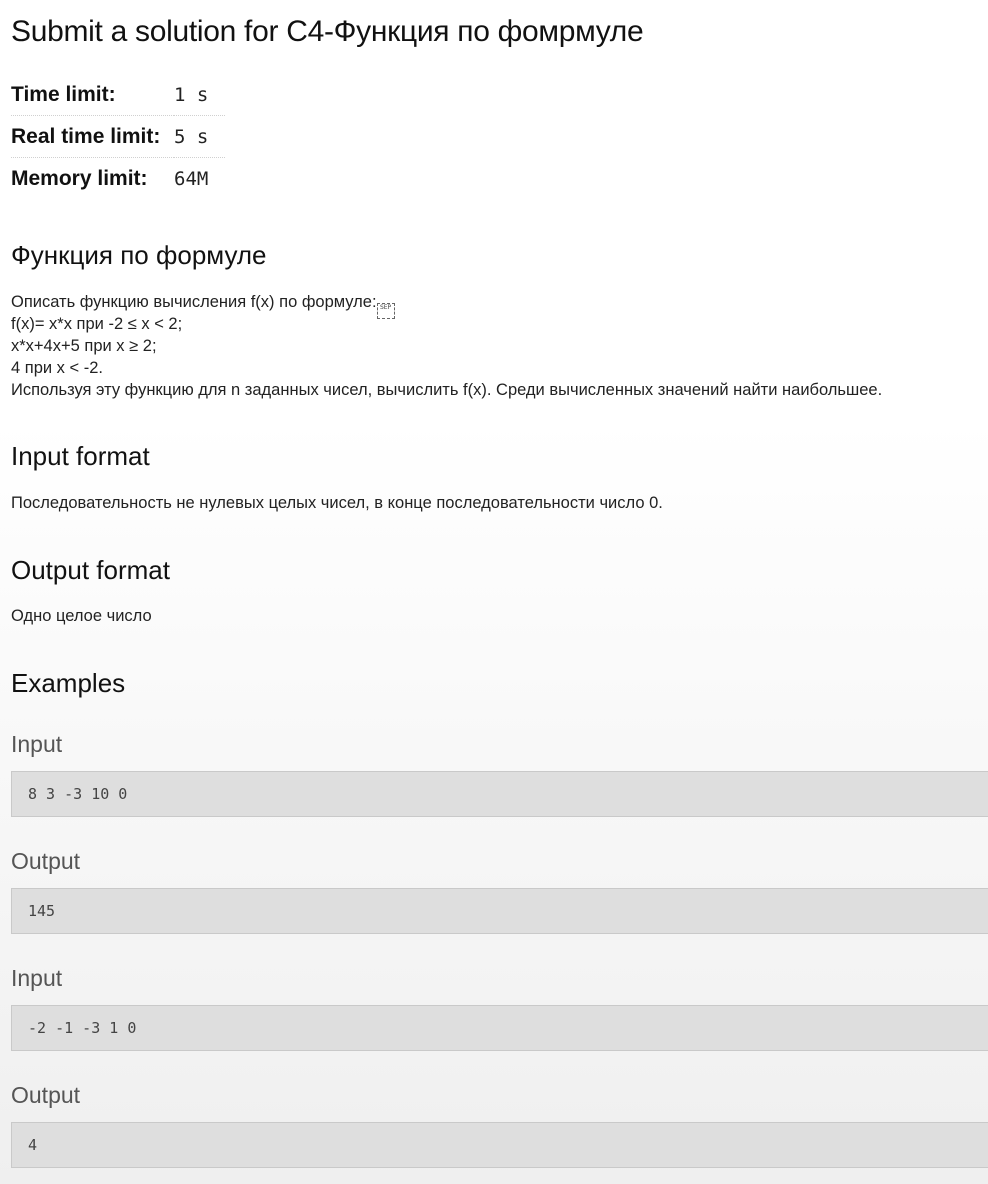  What do you see at coordinates (92, 95) in the screenshot?
I see `time-limit-label: Time limit:` at bounding box center [92, 95].